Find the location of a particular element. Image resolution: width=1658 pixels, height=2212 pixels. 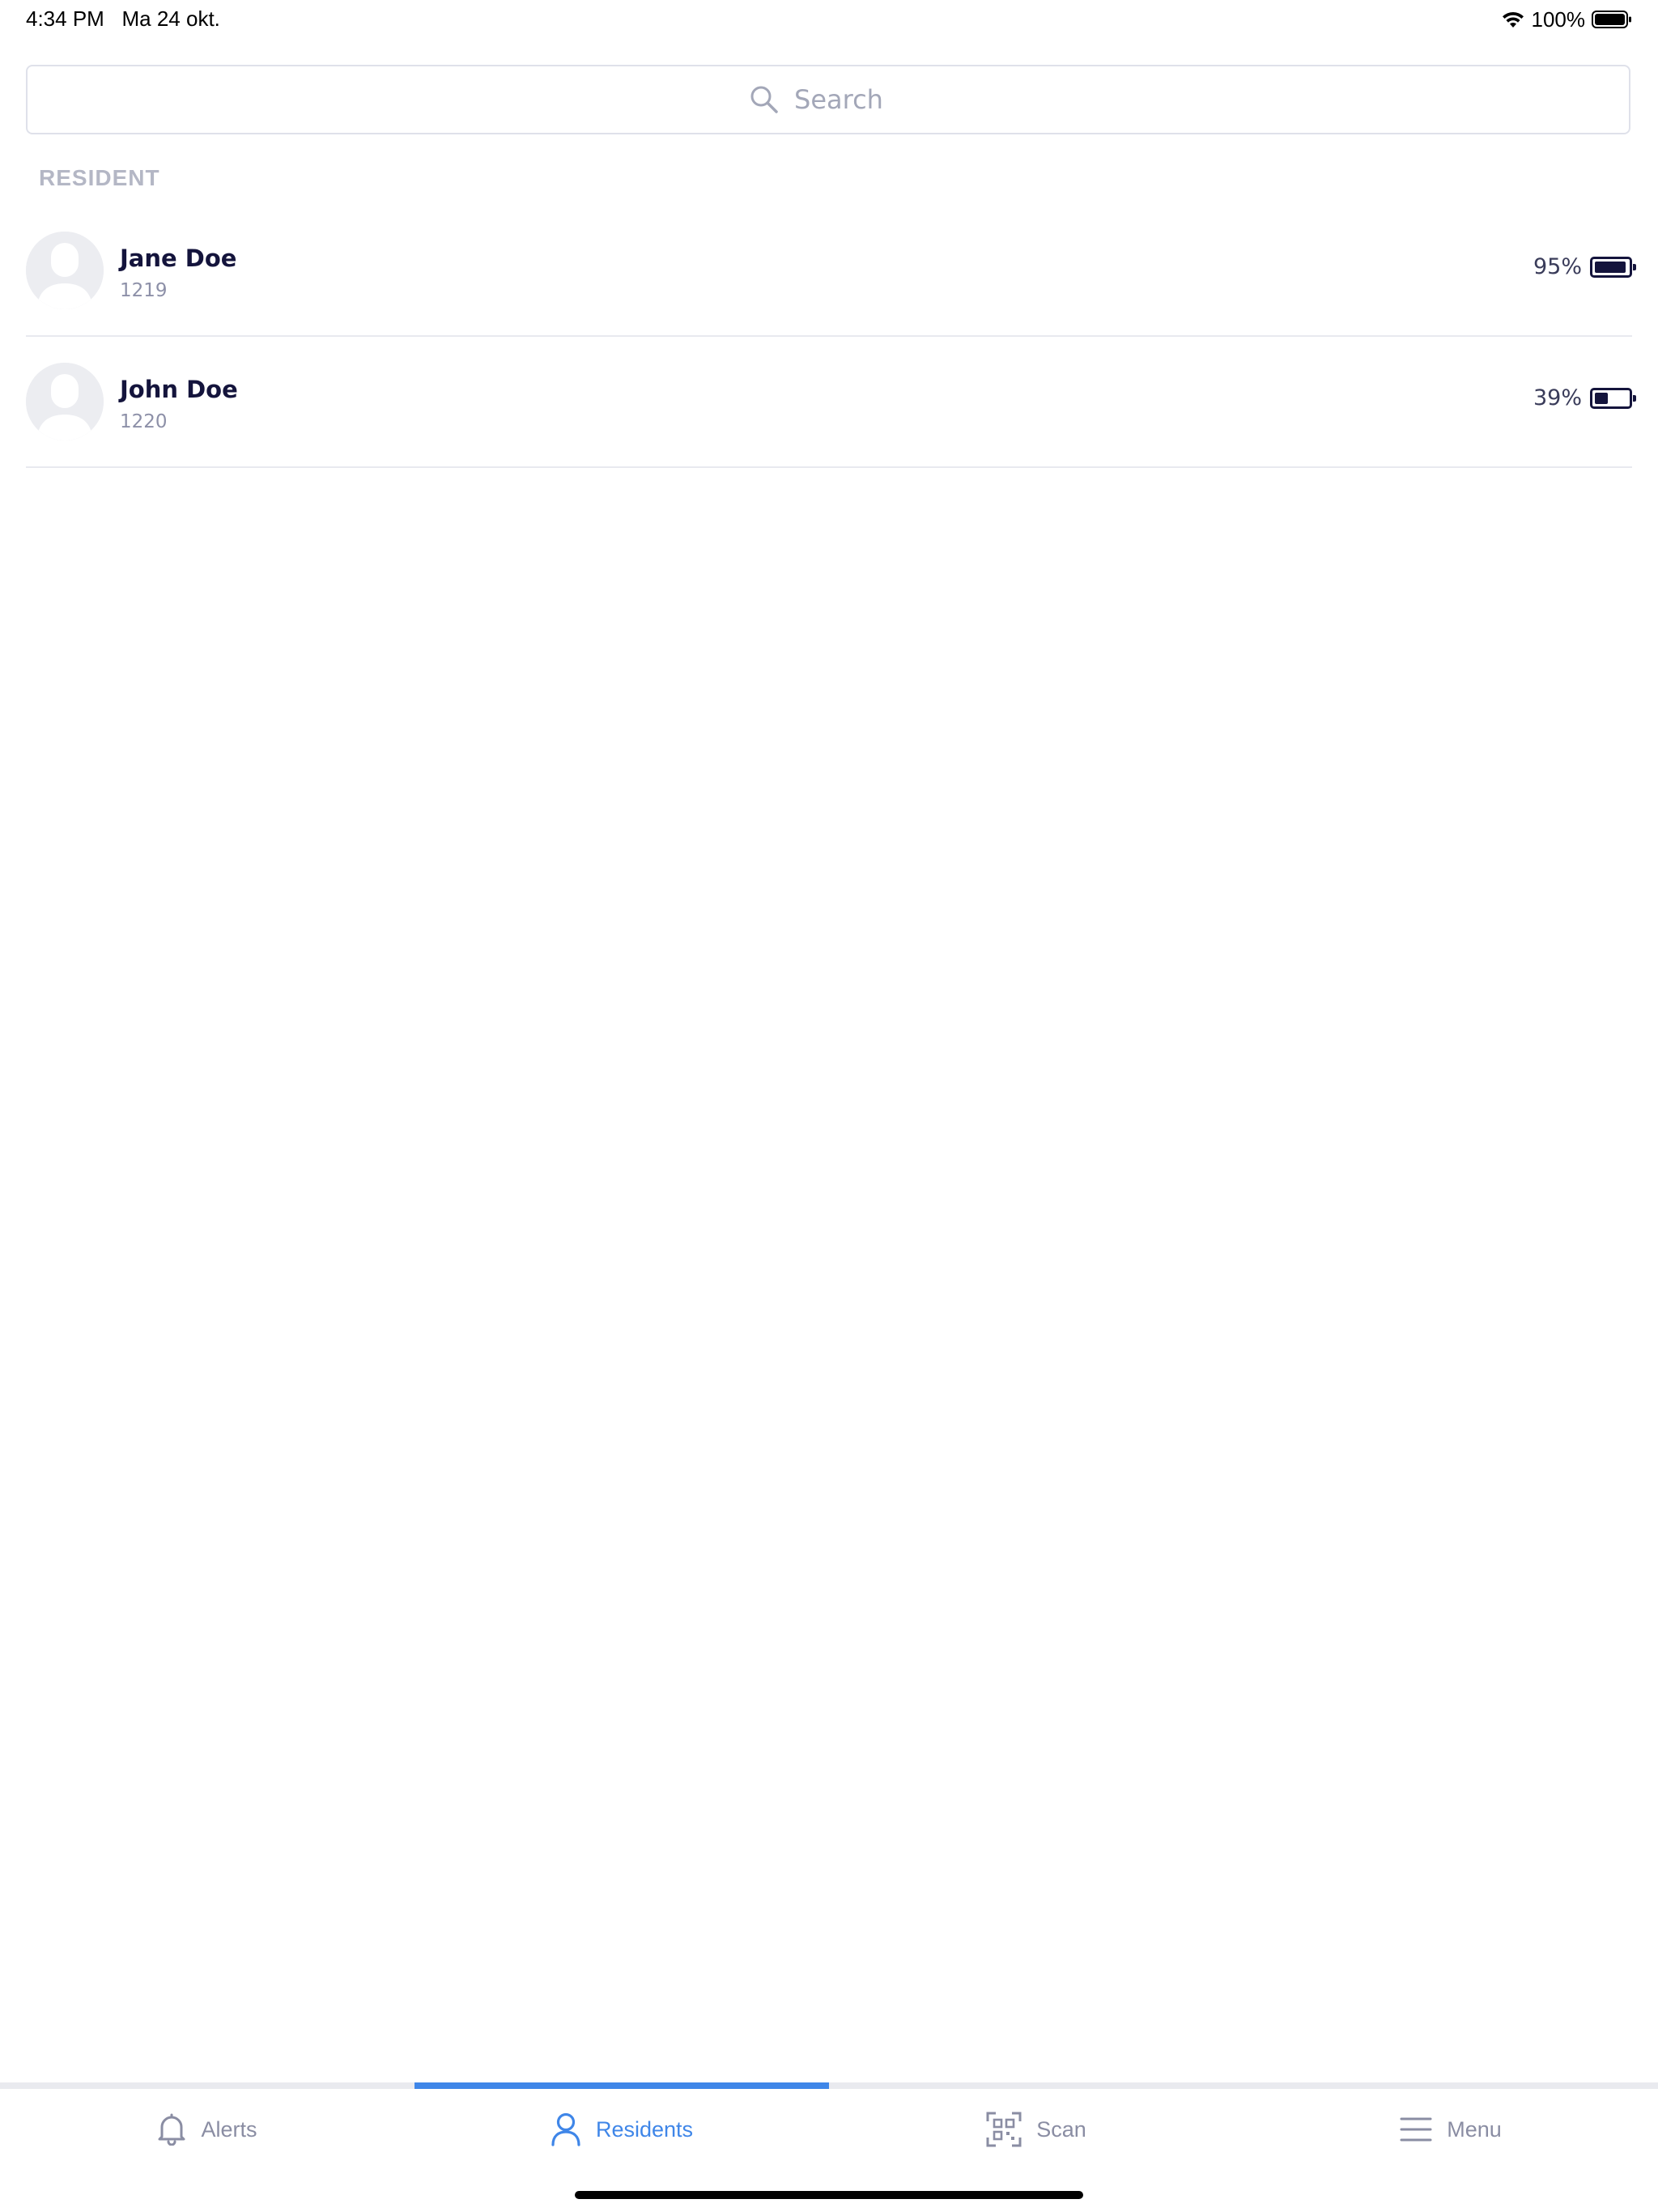

status-bar: 4:34 PM Ma 24 okt. 100% is located at coordinates (829, 19).